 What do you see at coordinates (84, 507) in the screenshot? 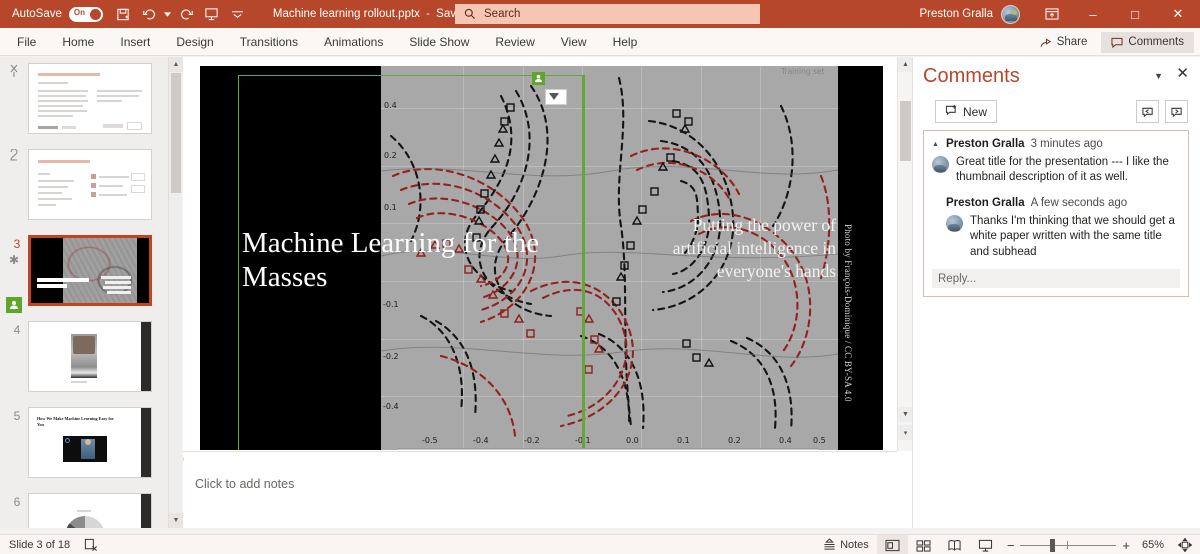
I see `thumbnail-slide-6: 6` at bounding box center [84, 507].